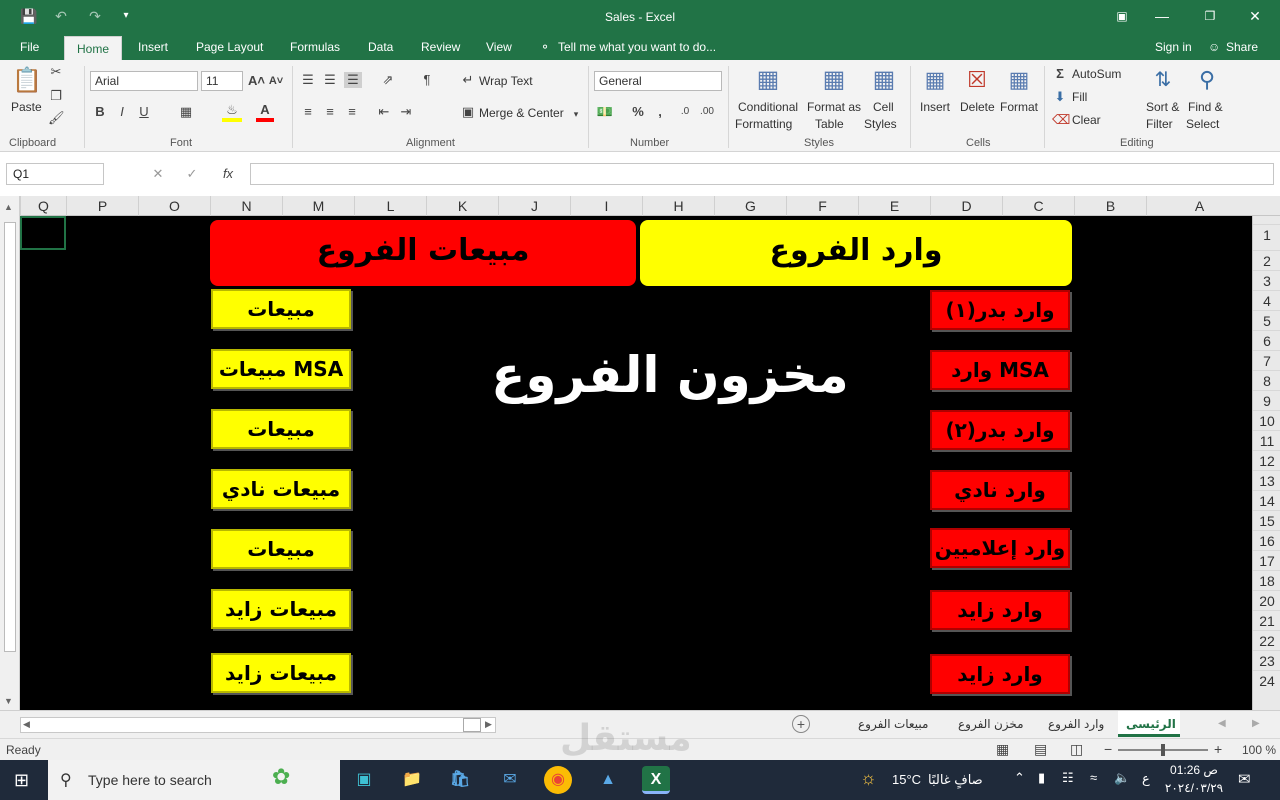 This screenshot has width=1280, height=800. Describe the element at coordinates (605, 112) in the screenshot. I see `currency-icon: 💵` at that location.